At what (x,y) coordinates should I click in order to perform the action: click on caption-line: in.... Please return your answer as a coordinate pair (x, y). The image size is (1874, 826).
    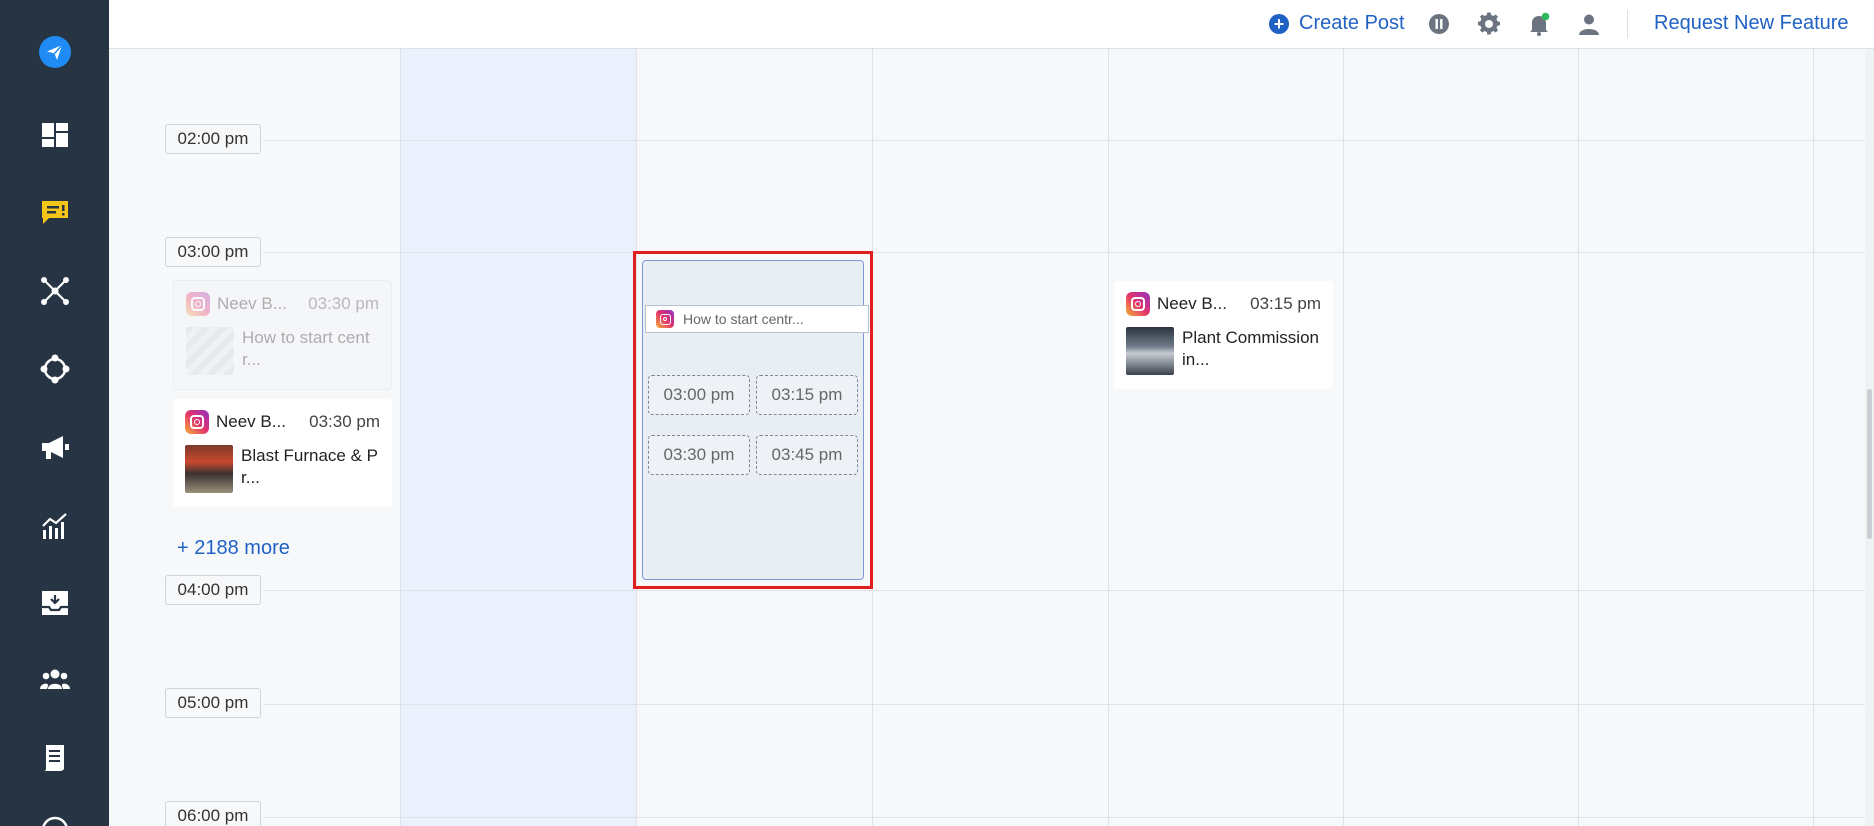
    Looking at the image, I should click on (1196, 359).